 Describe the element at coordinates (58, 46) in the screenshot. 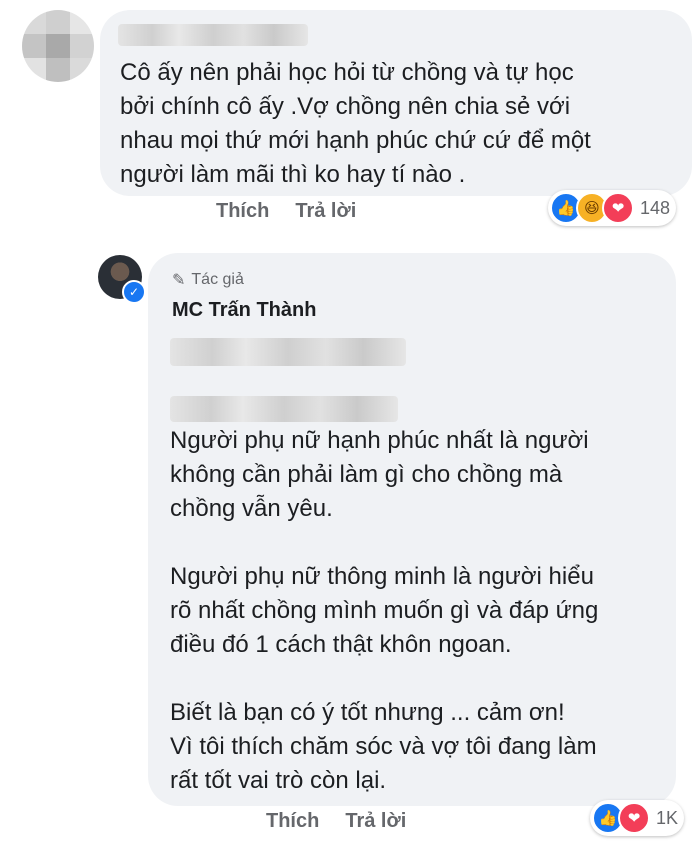

I see `commenter-avatar` at that location.